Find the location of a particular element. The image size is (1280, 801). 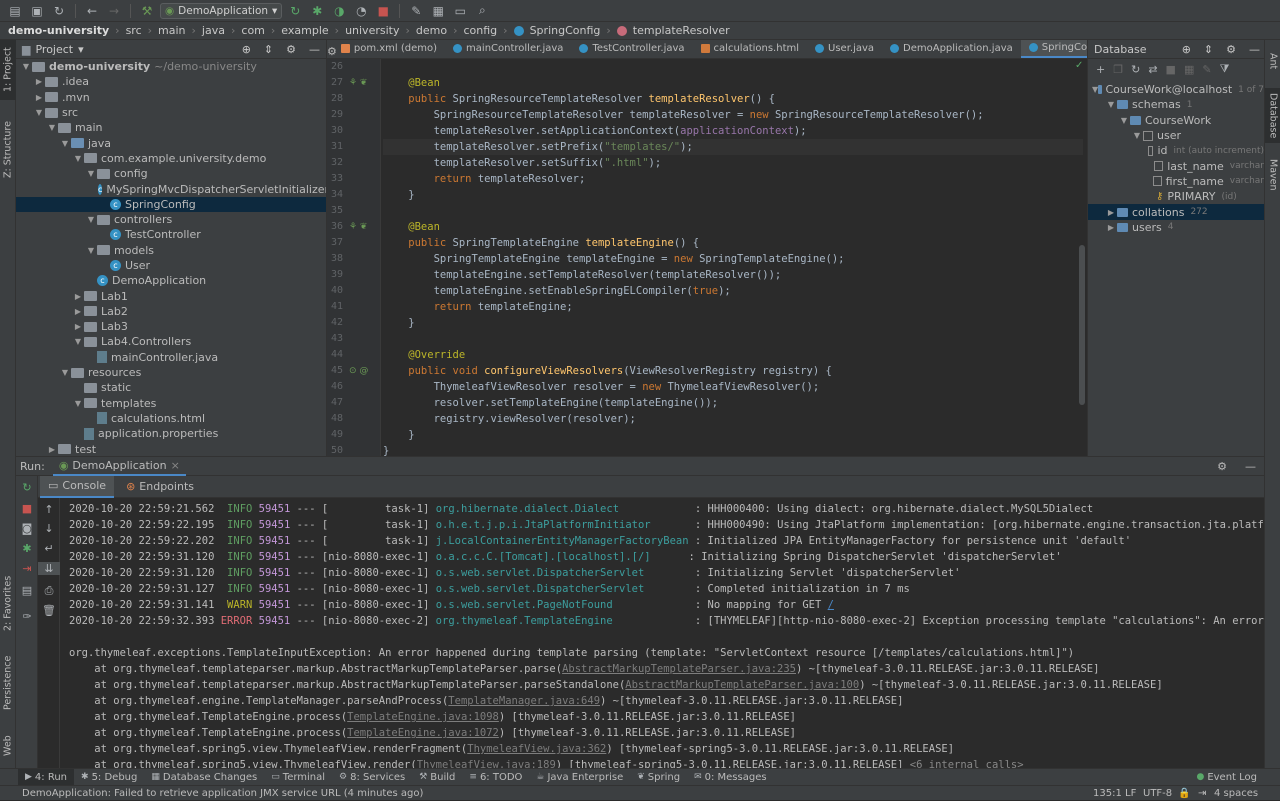

tab-structure: Z: Structure is located at coordinates (8, 150).